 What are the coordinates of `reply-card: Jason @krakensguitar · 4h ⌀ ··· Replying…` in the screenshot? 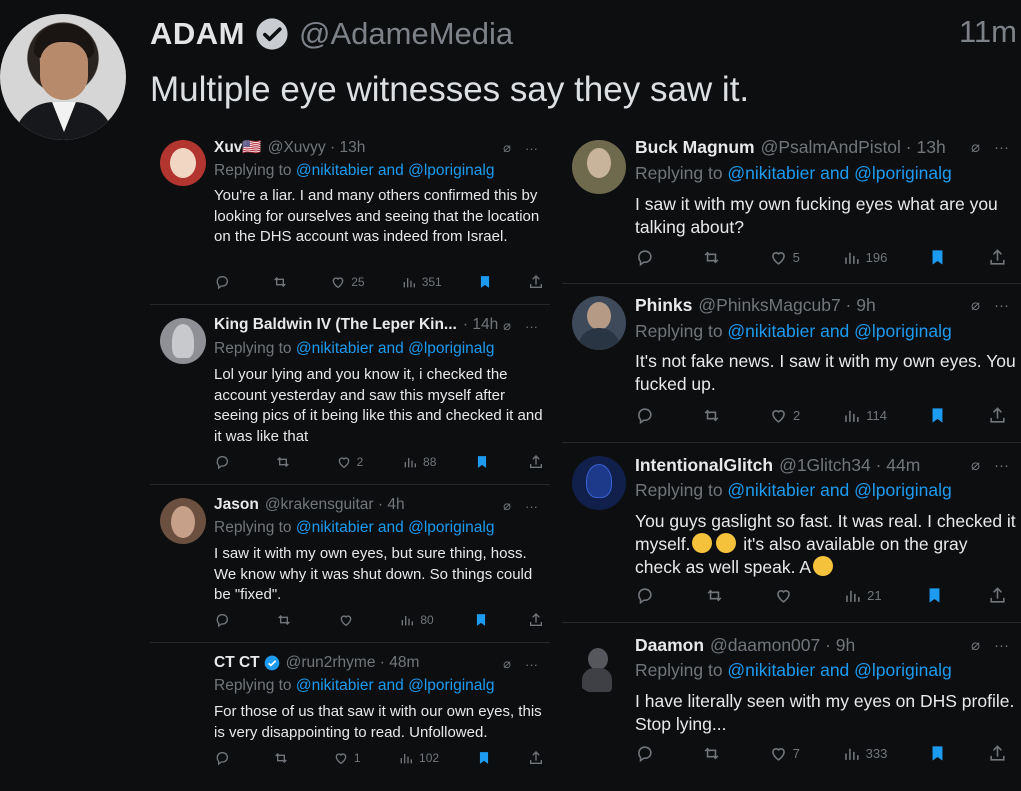 It's located at (350, 564).